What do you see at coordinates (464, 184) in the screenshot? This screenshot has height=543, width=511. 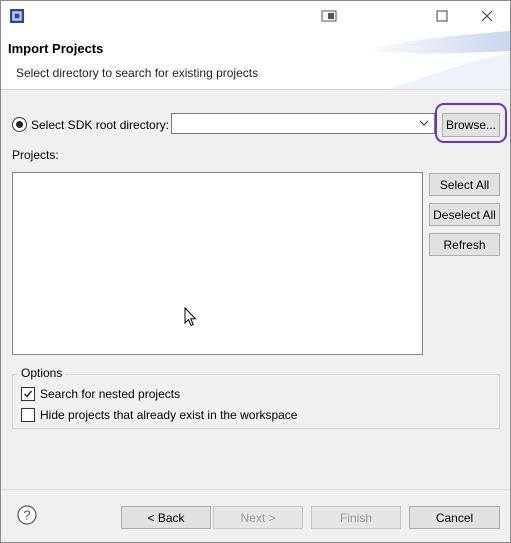 I see `select-all-button: Select All` at bounding box center [464, 184].